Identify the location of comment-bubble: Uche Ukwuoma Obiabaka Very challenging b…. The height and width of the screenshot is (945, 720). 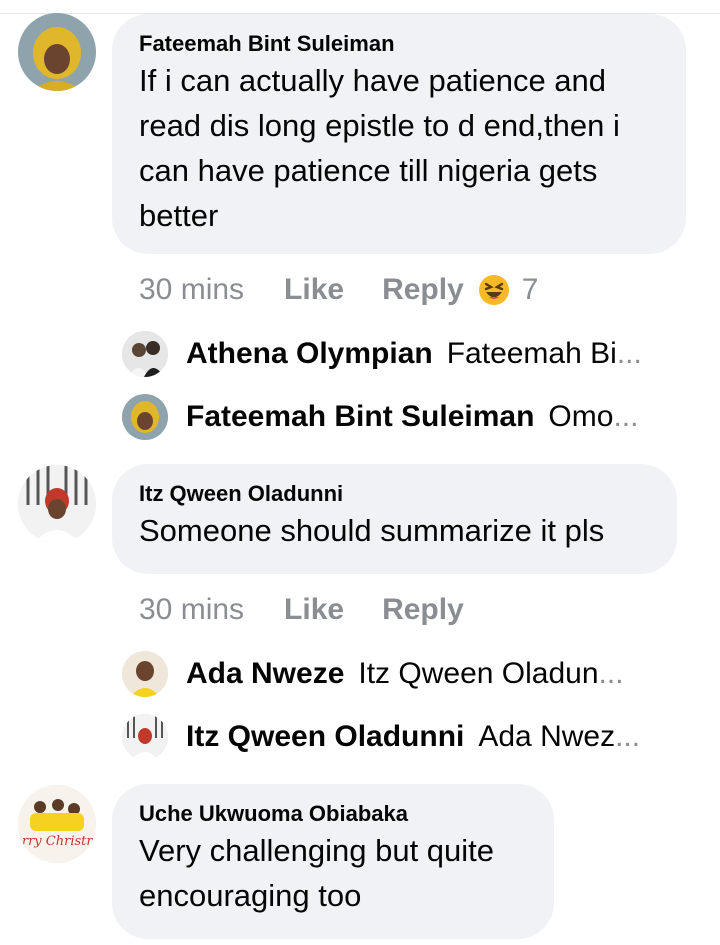
(333, 861).